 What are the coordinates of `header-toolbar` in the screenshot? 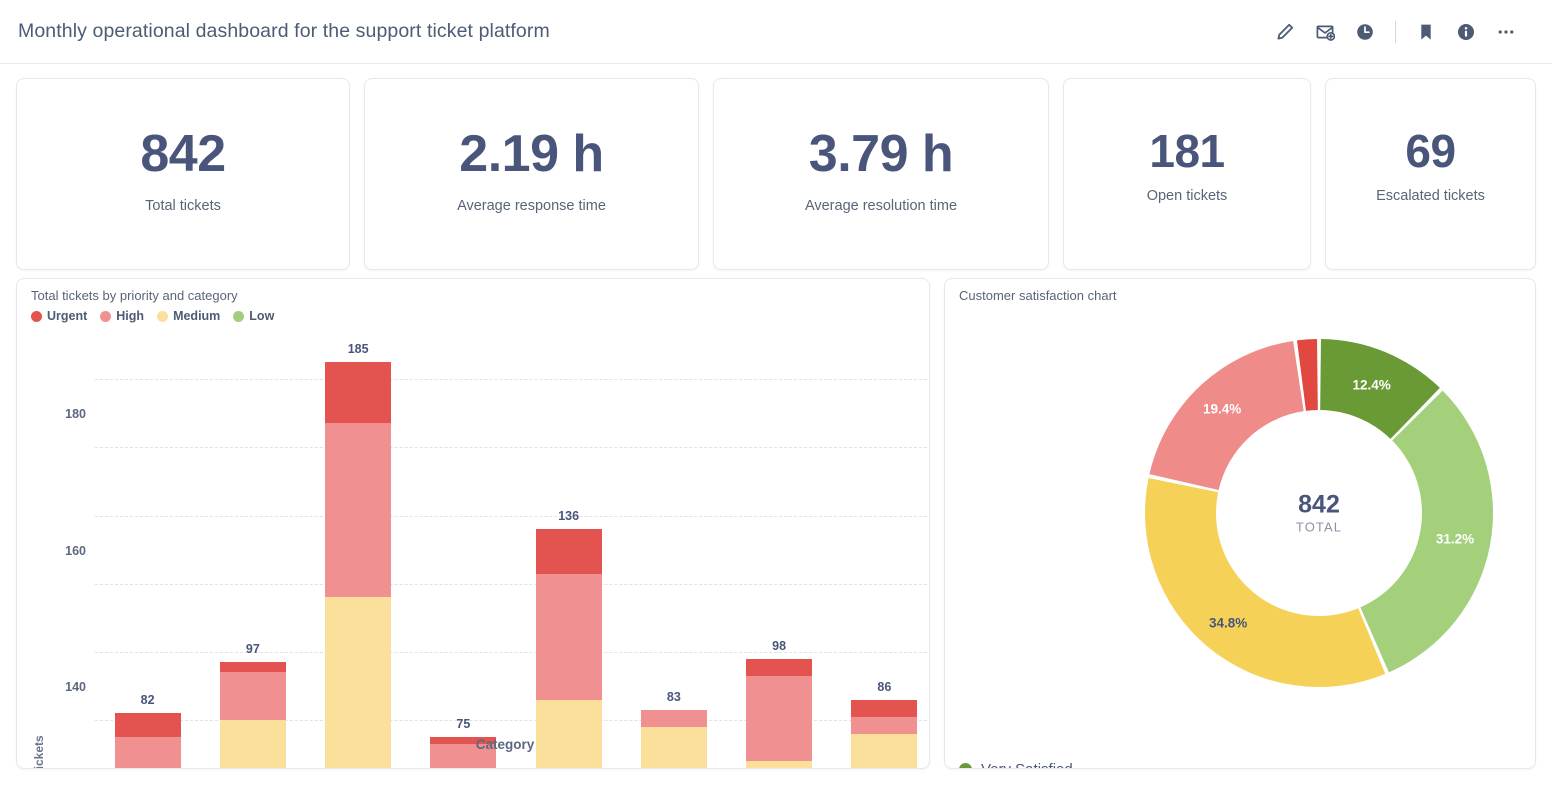 It's located at (1395, 32).